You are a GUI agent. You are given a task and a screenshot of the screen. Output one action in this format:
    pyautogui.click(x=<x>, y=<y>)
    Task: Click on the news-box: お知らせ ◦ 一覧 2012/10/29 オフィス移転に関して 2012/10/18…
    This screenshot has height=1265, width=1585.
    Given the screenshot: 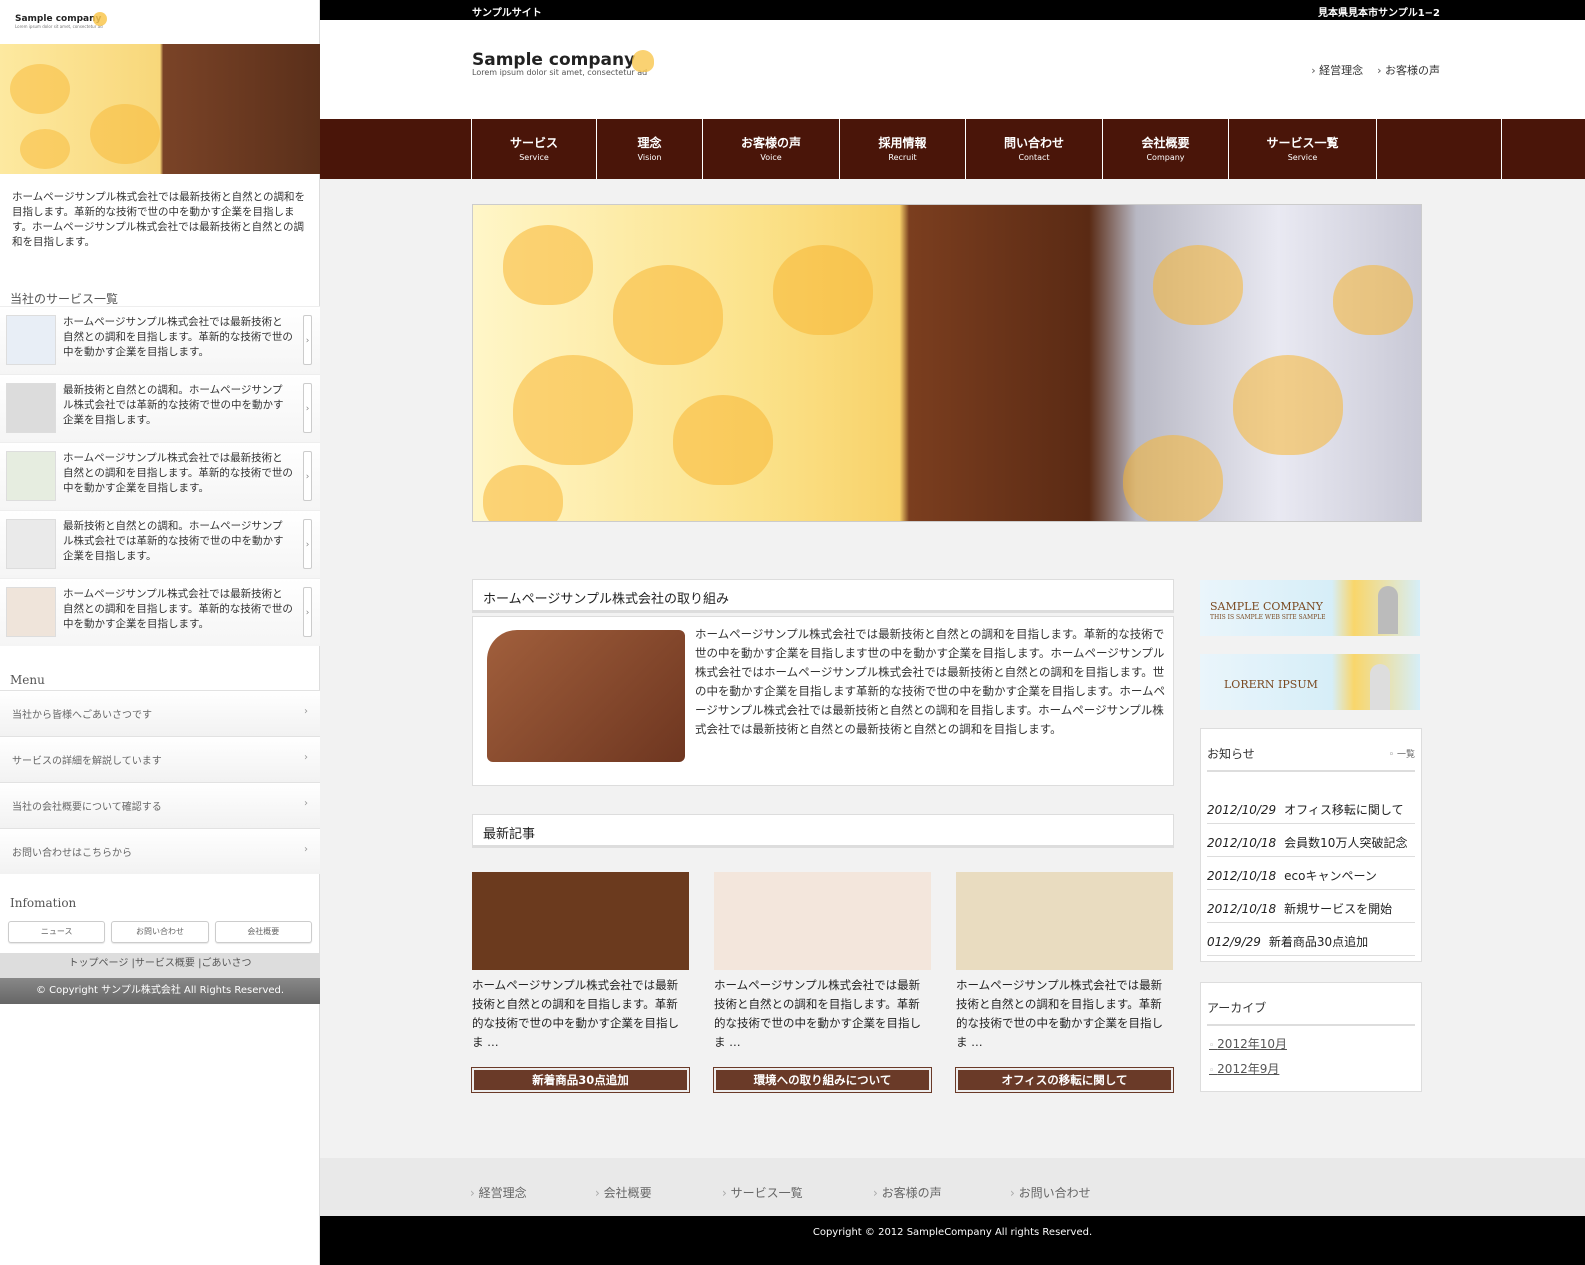 What is the action you would take?
    pyautogui.click(x=1311, y=845)
    